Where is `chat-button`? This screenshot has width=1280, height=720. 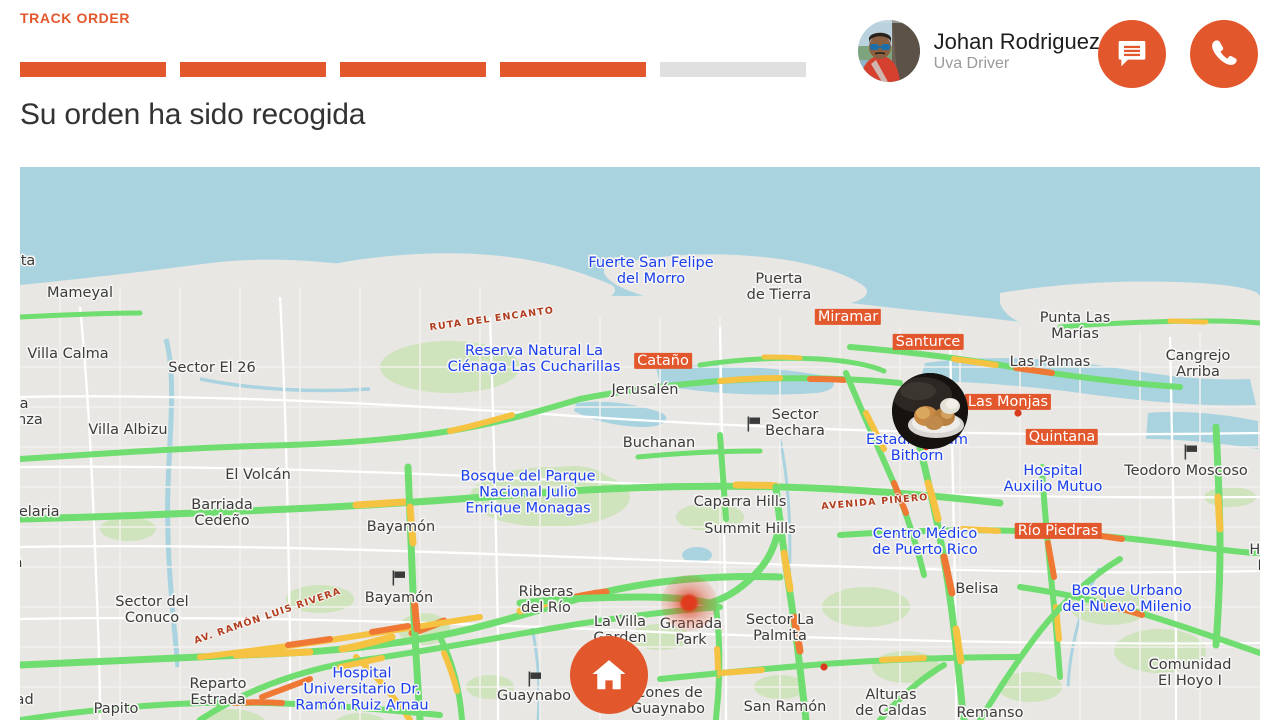 chat-button is located at coordinates (1132, 54).